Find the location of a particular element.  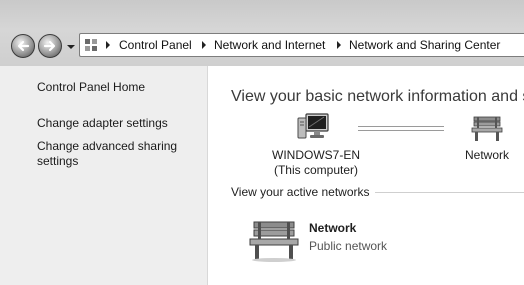

forward-arrow-icon is located at coordinates (49, 46).